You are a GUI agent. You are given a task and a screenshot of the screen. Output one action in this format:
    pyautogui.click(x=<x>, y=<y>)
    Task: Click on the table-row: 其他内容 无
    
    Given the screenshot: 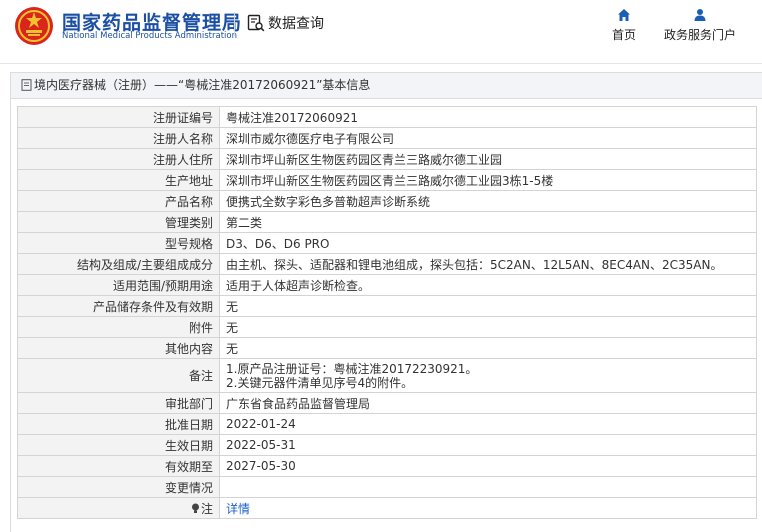 What is the action you would take?
    pyautogui.click(x=387, y=348)
    